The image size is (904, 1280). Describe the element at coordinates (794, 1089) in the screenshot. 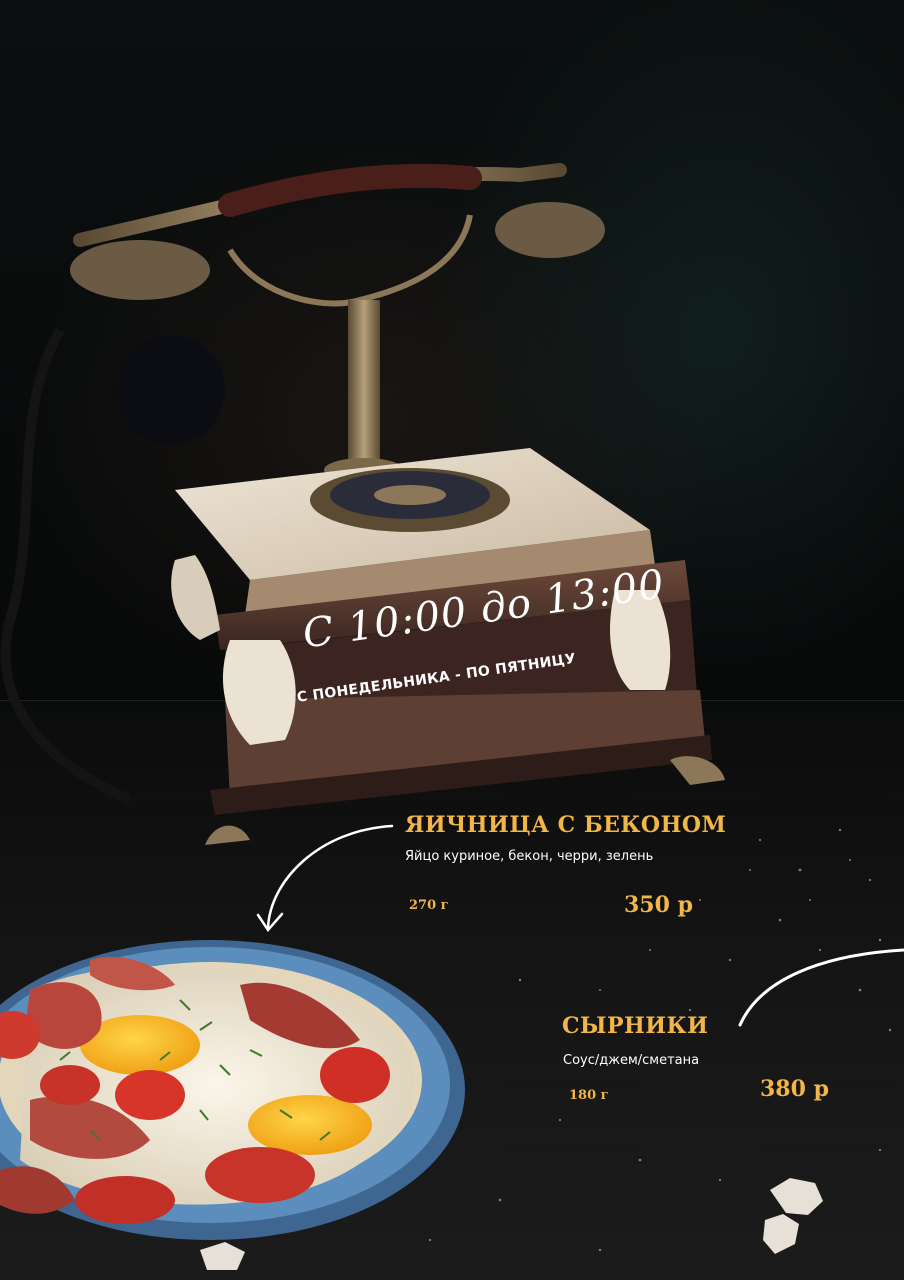

I see `item-price-syrniki: 380 р` at that location.